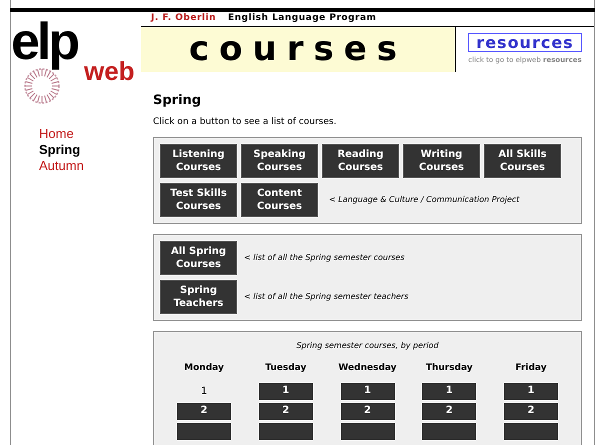 This screenshot has width=598, height=445. Describe the element at coordinates (204, 368) in the screenshot. I see `day-heading: Monday` at that location.